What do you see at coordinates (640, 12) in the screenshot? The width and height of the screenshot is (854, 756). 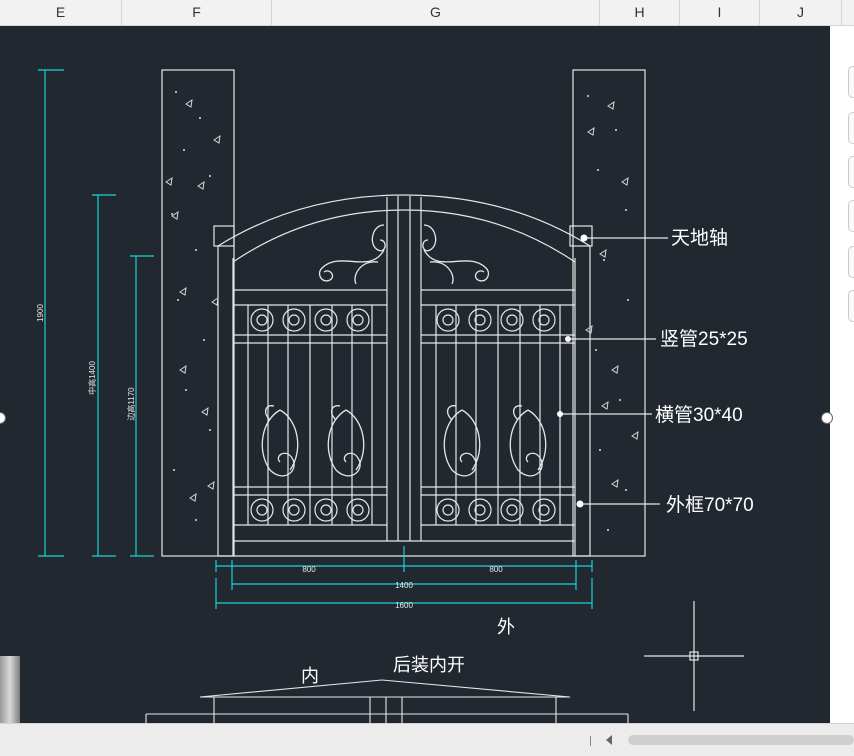 I see `column-header-h: H` at bounding box center [640, 12].